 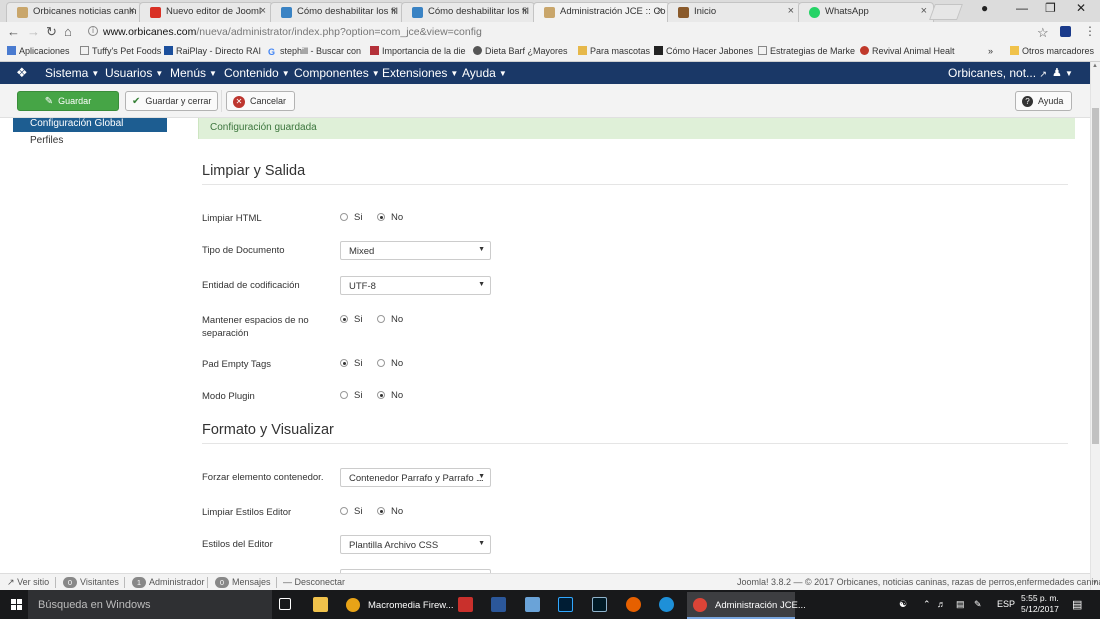 I want to click on system-clock: 5:55 p. m. 5/12/2017, so click(x=1040, y=604).